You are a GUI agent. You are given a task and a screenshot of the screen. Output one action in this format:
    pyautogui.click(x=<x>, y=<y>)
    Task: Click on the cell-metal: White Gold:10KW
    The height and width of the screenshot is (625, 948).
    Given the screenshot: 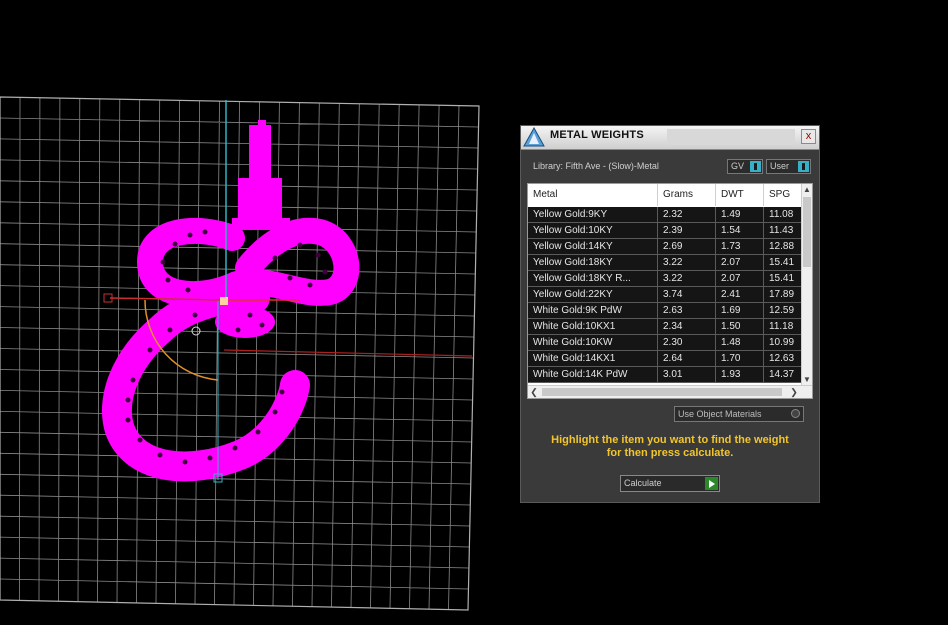 What is the action you would take?
    pyautogui.click(x=593, y=342)
    